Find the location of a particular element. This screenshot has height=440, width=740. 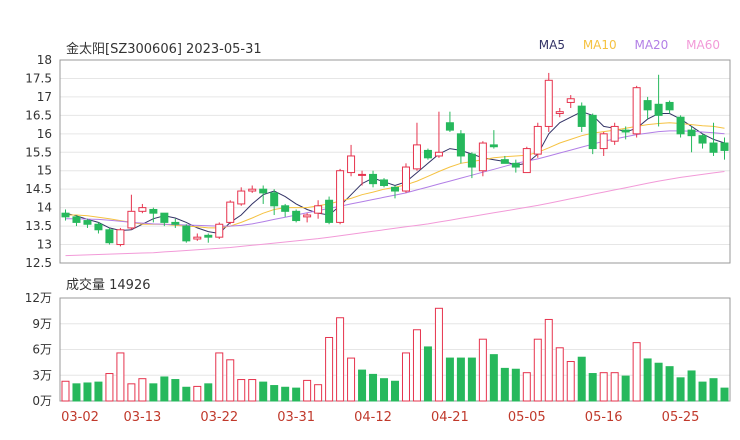

volume-tick-label: 9万 is located at coordinates (42, 324).